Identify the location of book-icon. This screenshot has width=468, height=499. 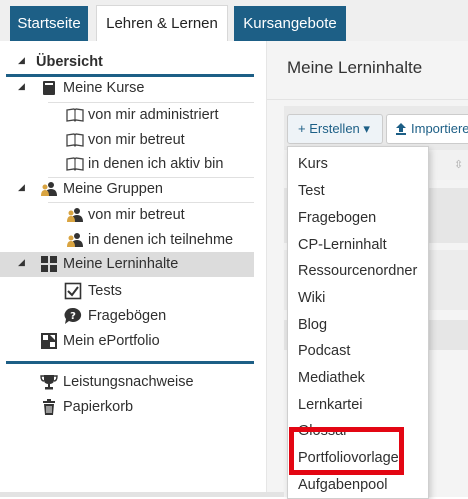
(49, 88).